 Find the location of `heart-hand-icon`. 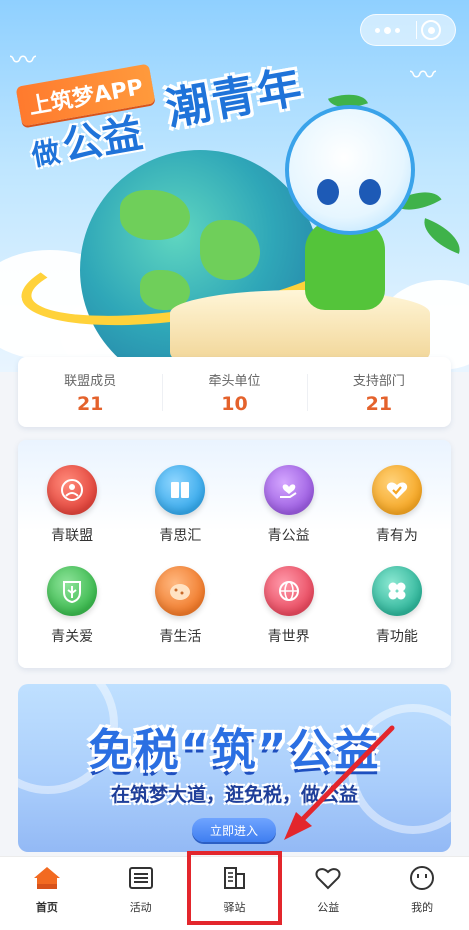

heart-hand-icon is located at coordinates (288, 489).